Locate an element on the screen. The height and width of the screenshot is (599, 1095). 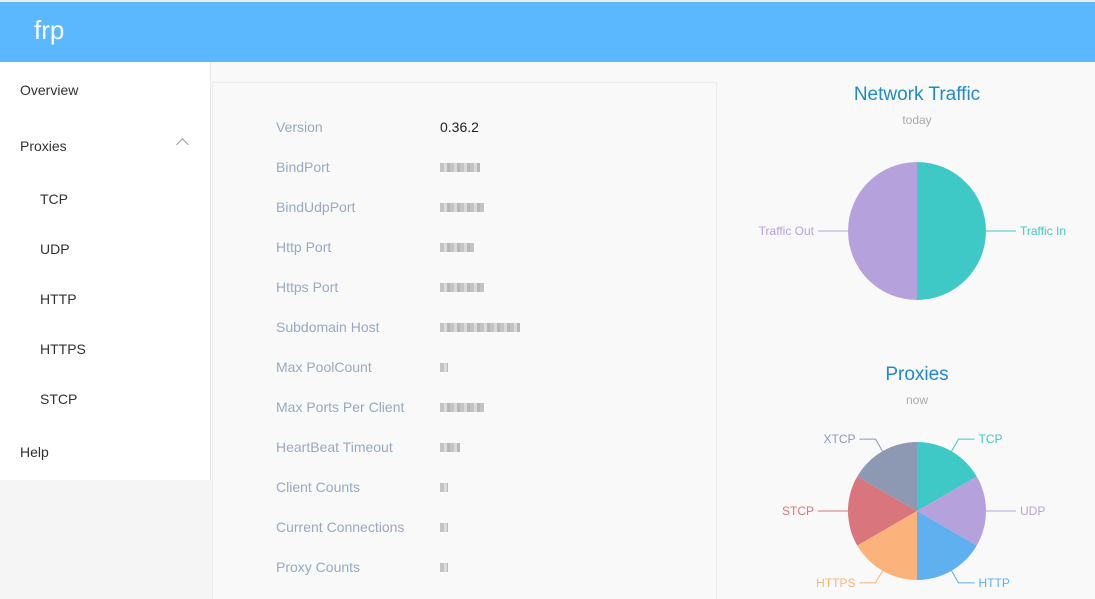
pie-slice-traffic-out is located at coordinates (882, 231).